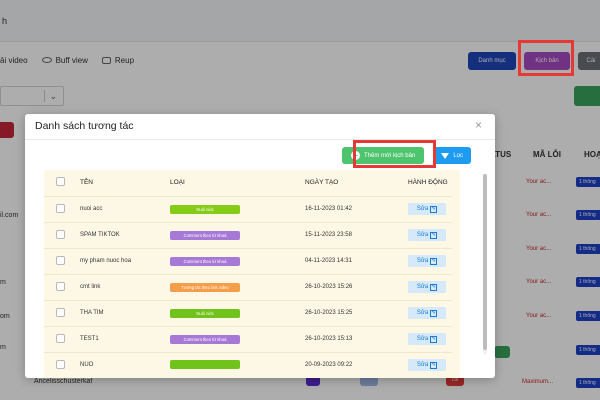  I want to click on filter-label: Lọc, so click(458, 155).